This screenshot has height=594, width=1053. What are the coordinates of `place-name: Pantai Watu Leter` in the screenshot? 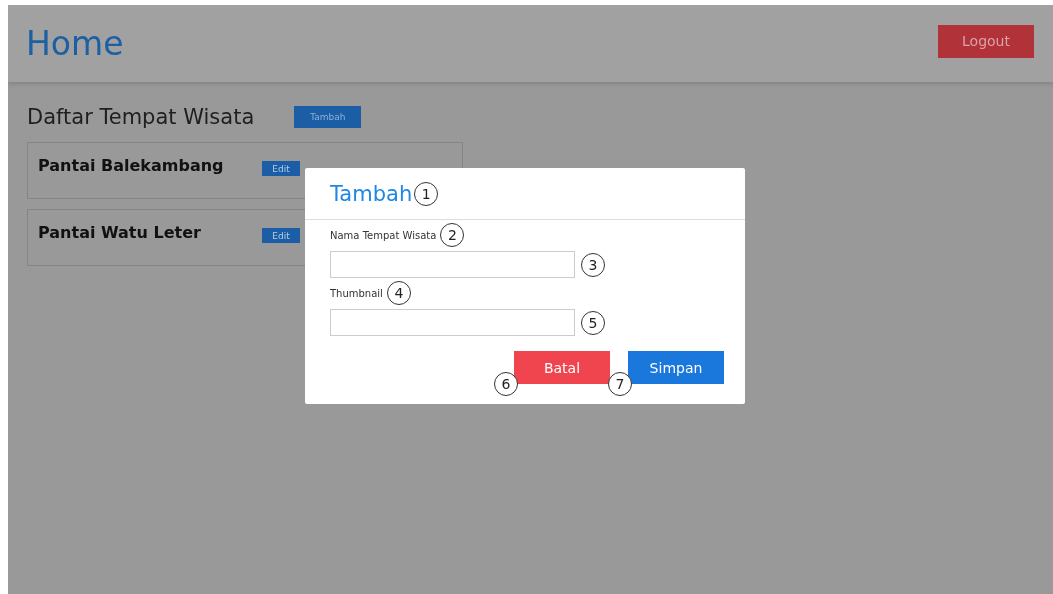 It's located at (119, 232).